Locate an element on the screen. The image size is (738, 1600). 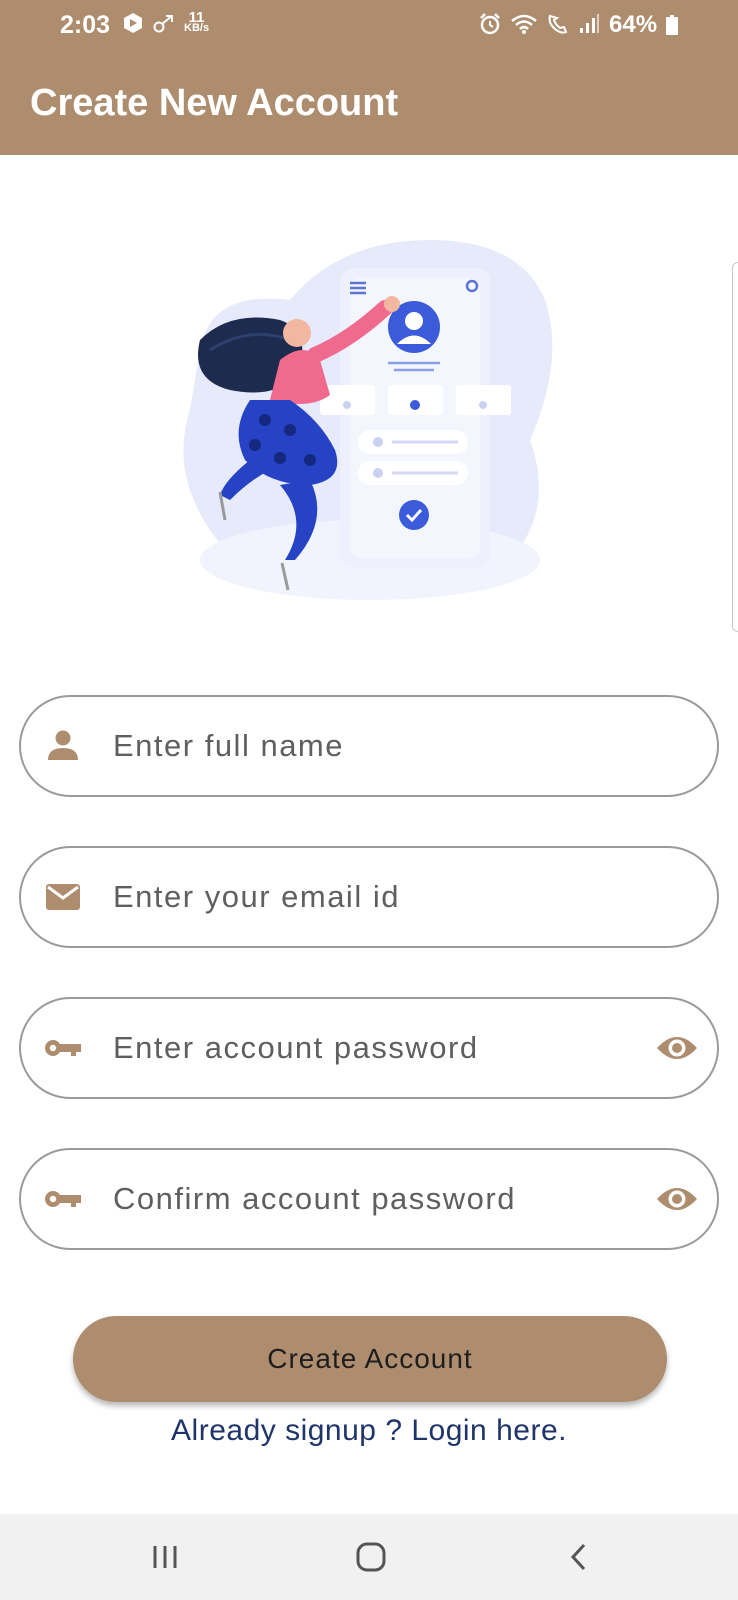
battery-icon is located at coordinates (672, 25).